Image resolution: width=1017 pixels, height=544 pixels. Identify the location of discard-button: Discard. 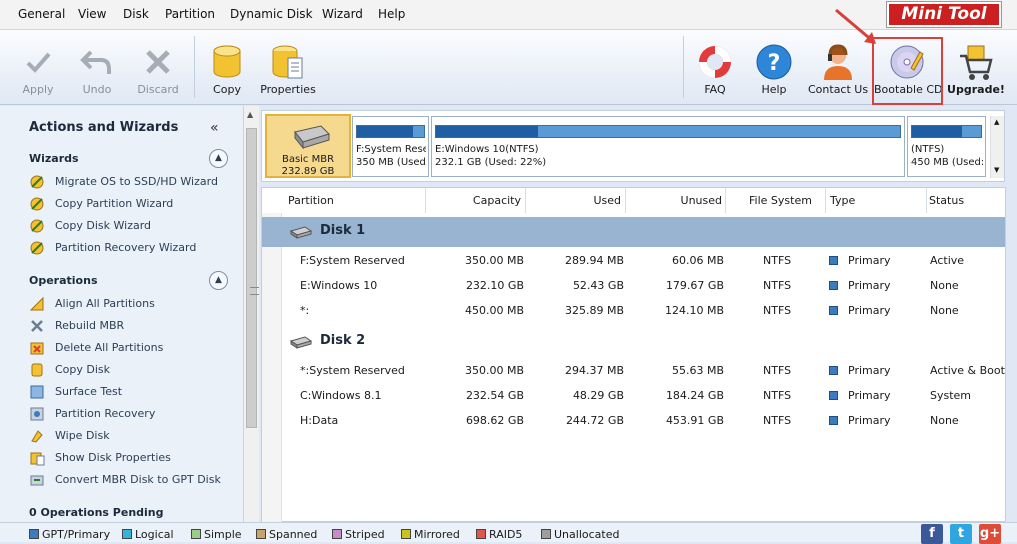
(158, 67).